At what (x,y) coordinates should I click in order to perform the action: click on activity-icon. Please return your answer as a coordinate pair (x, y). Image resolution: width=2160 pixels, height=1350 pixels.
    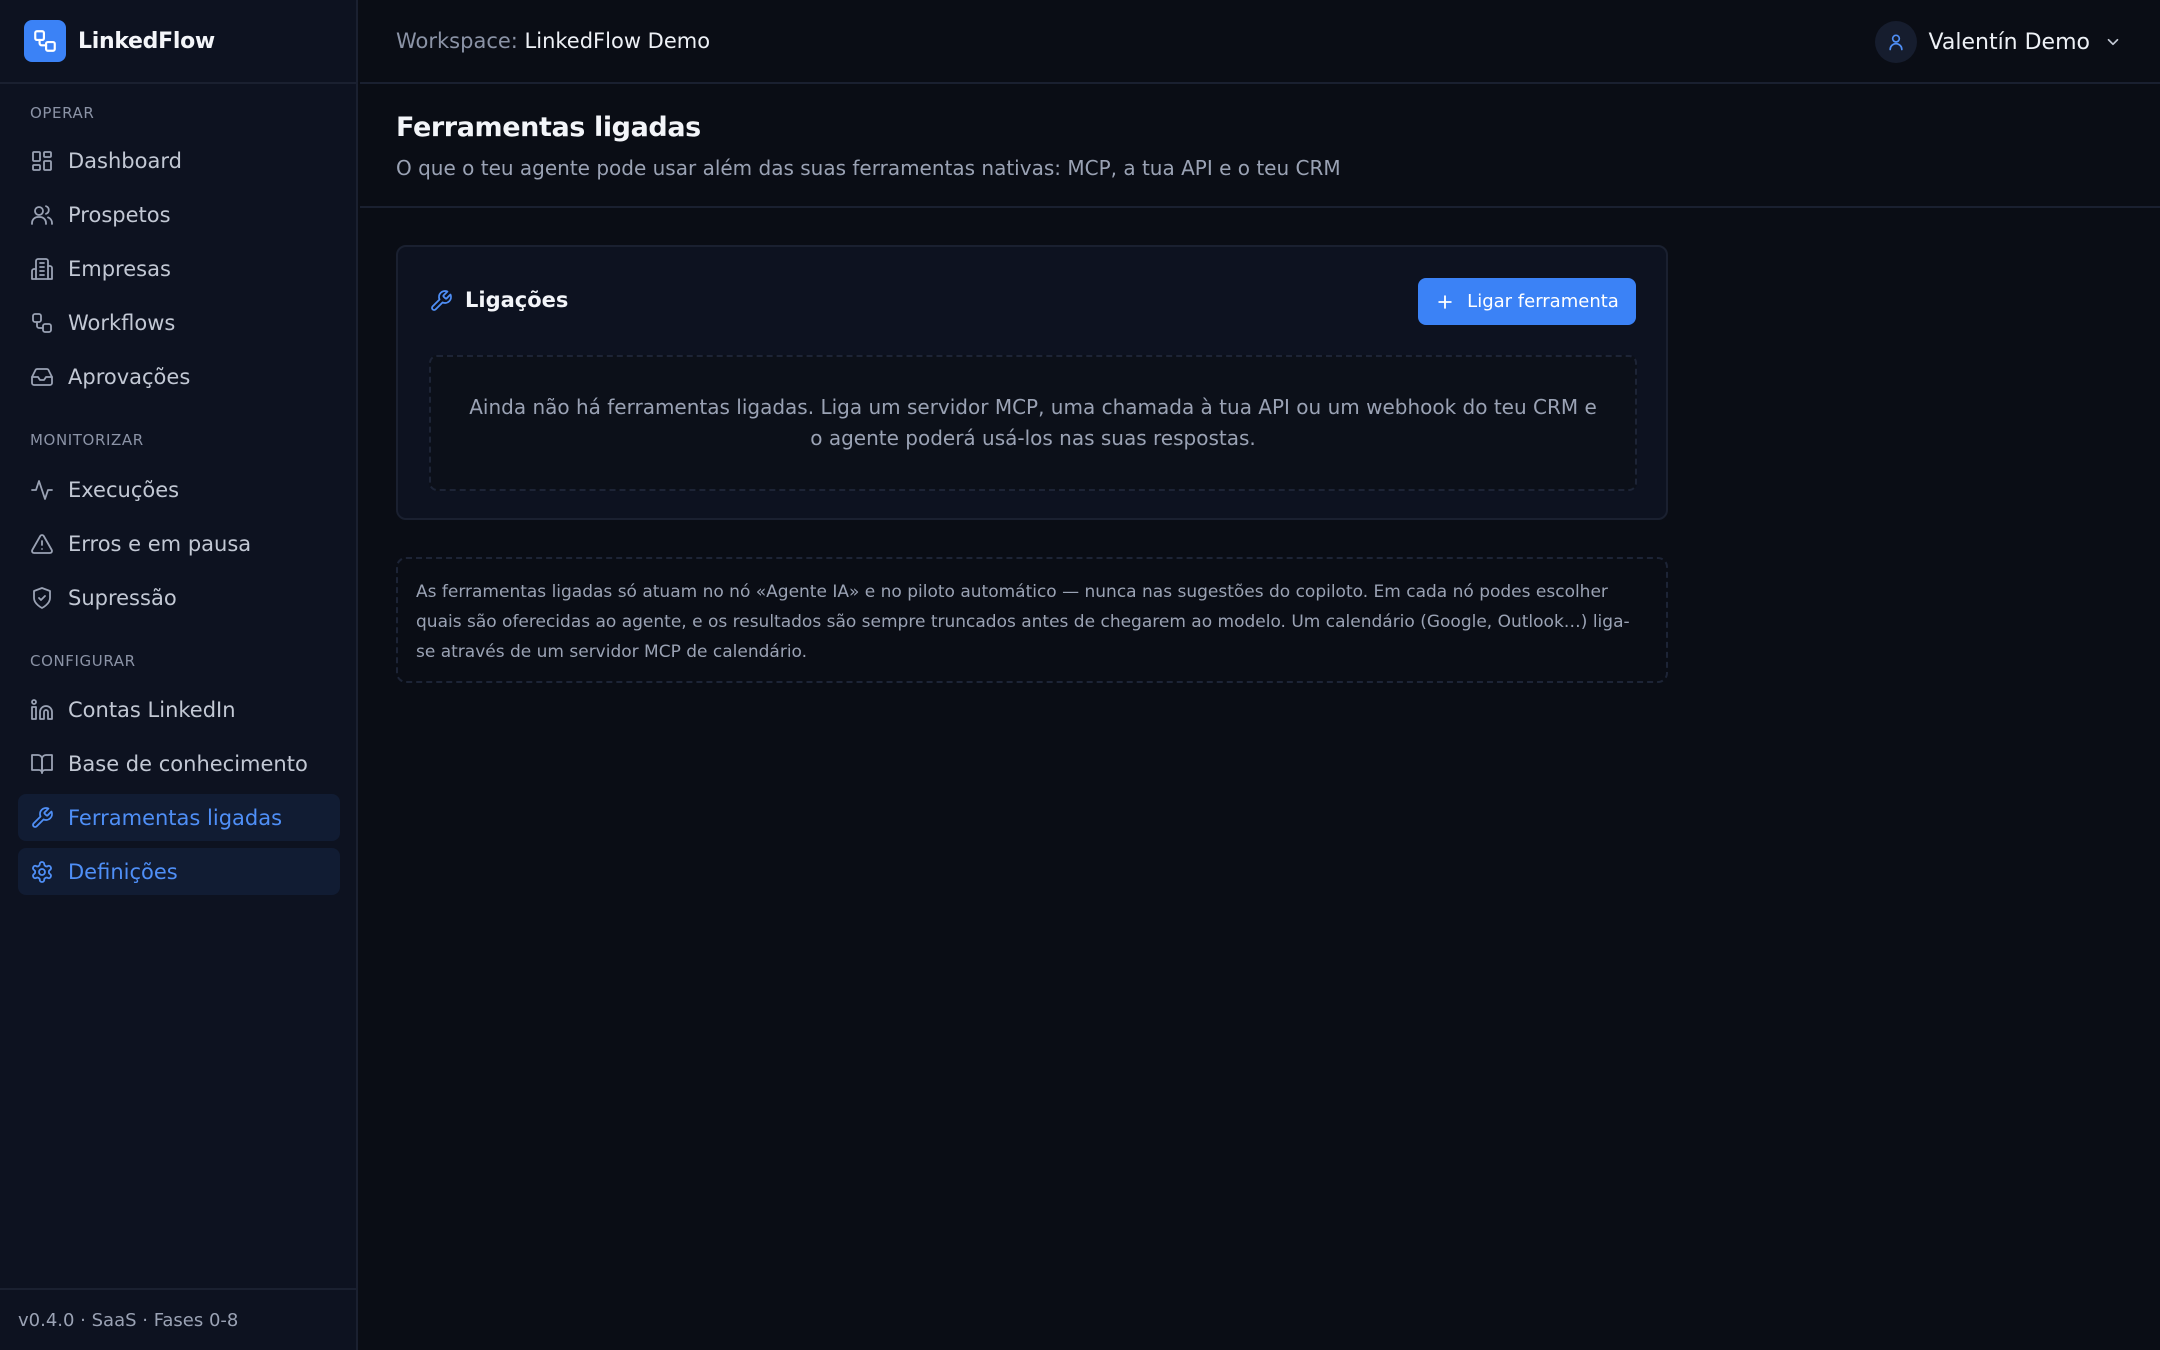
    Looking at the image, I should click on (42, 490).